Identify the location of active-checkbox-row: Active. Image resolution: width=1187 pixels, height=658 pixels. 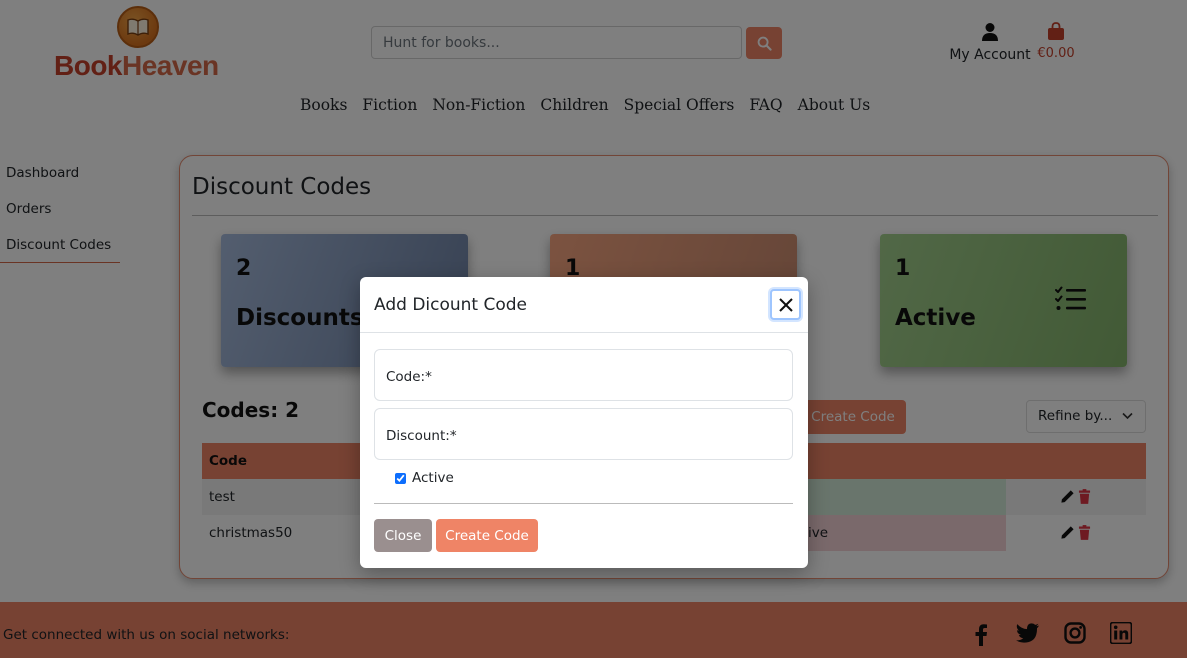
(424, 478).